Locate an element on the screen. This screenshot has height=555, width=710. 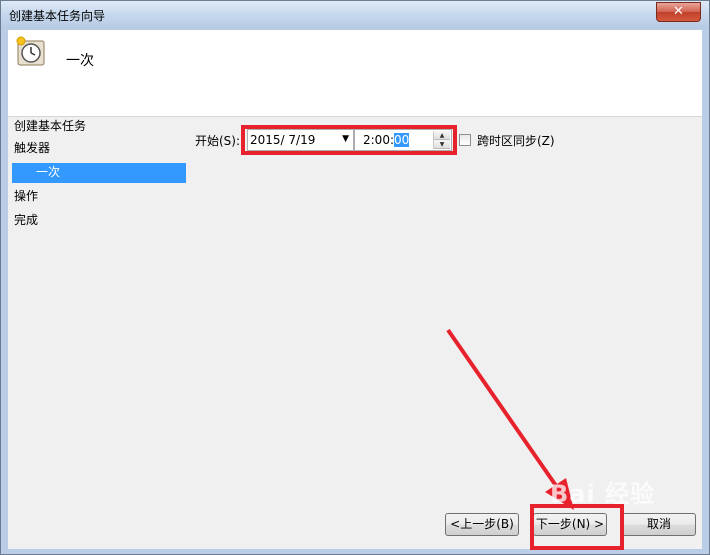
time-seconds-selected: 00 is located at coordinates (402, 140).